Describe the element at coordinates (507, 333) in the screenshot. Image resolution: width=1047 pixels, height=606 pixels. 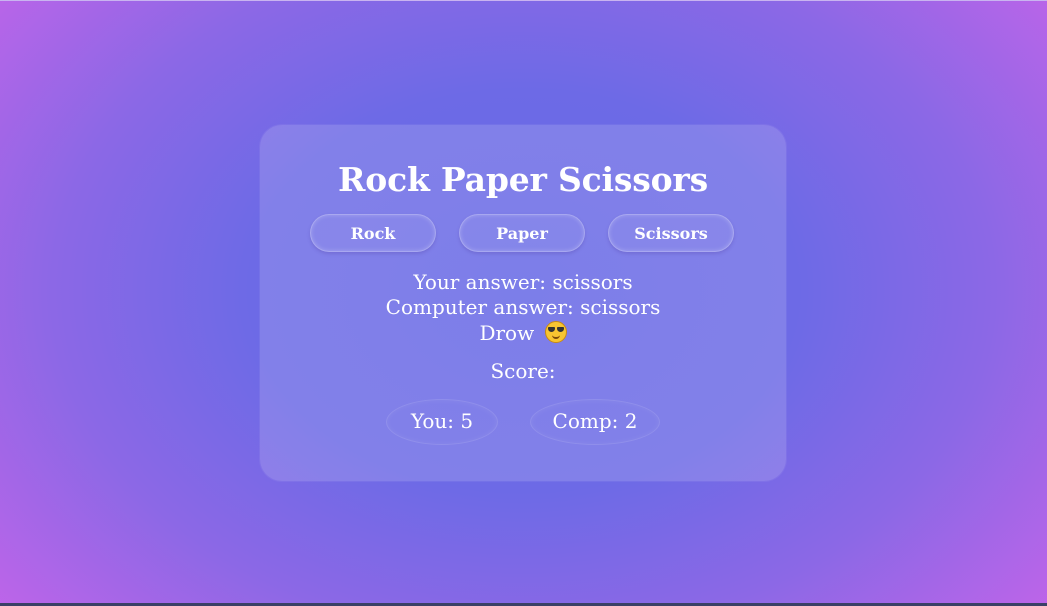
I see `outcome-text: Drow` at that location.